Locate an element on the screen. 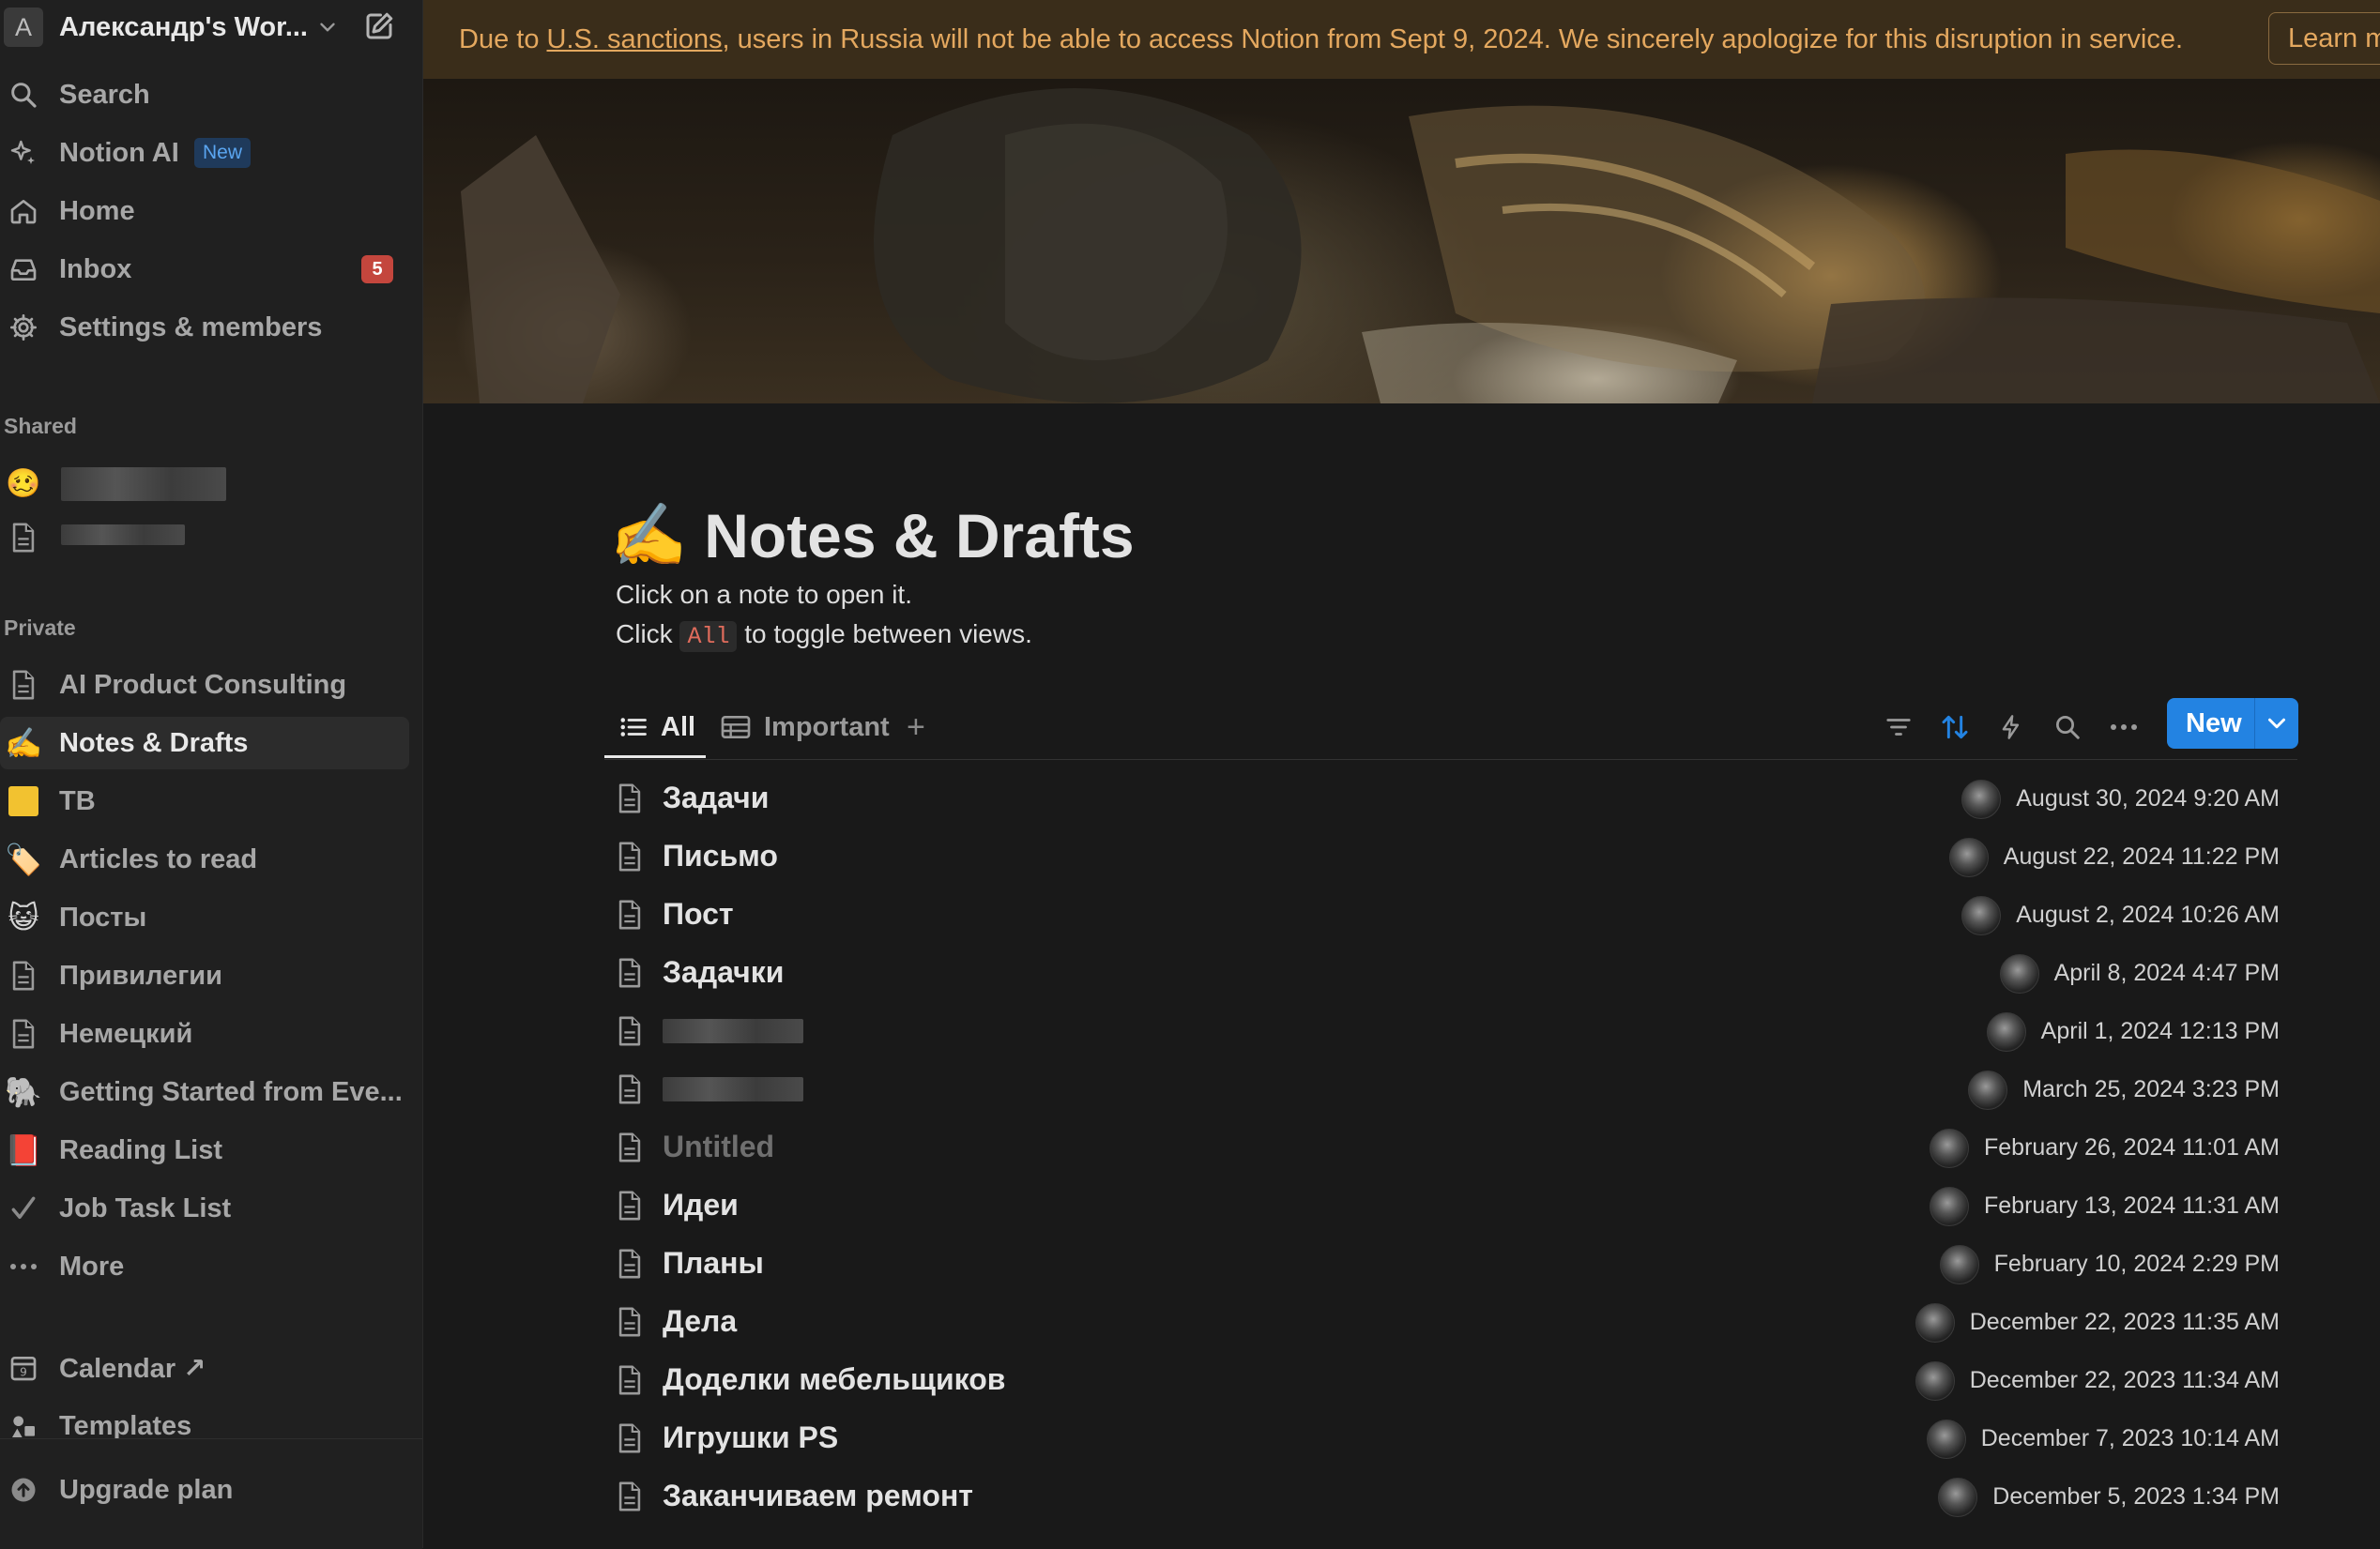  redacted-text is located at coordinates (143, 484).